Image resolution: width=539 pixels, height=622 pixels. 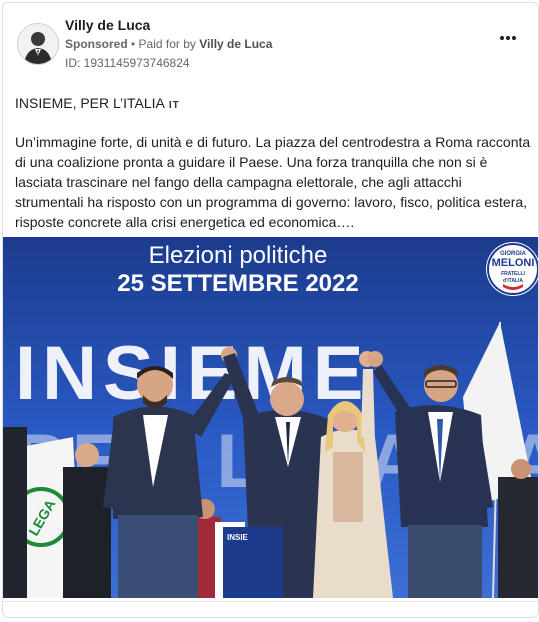 I want to click on podium-text: INSIE, so click(x=238, y=537).